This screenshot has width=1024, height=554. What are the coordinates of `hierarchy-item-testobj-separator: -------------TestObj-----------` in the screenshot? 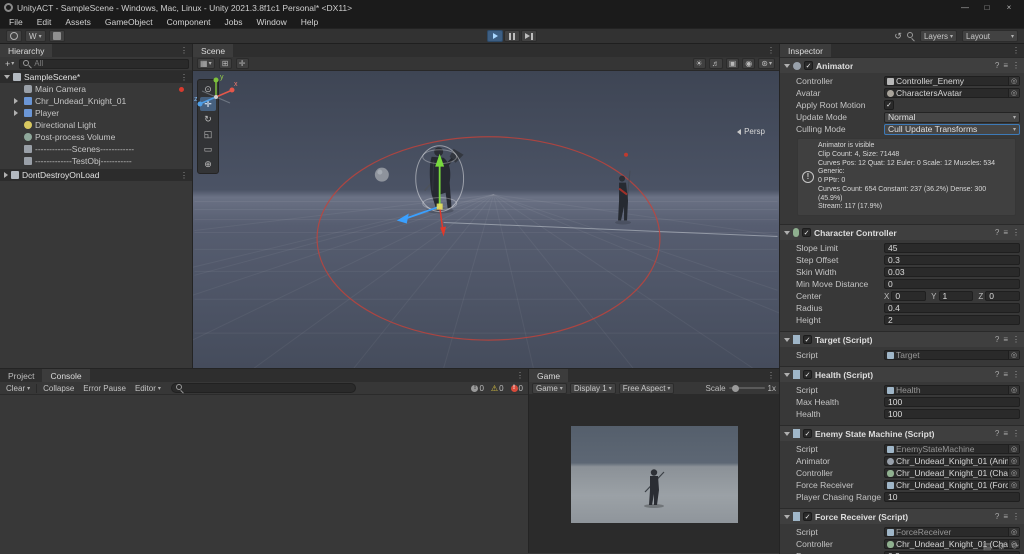 It's located at (96, 161).